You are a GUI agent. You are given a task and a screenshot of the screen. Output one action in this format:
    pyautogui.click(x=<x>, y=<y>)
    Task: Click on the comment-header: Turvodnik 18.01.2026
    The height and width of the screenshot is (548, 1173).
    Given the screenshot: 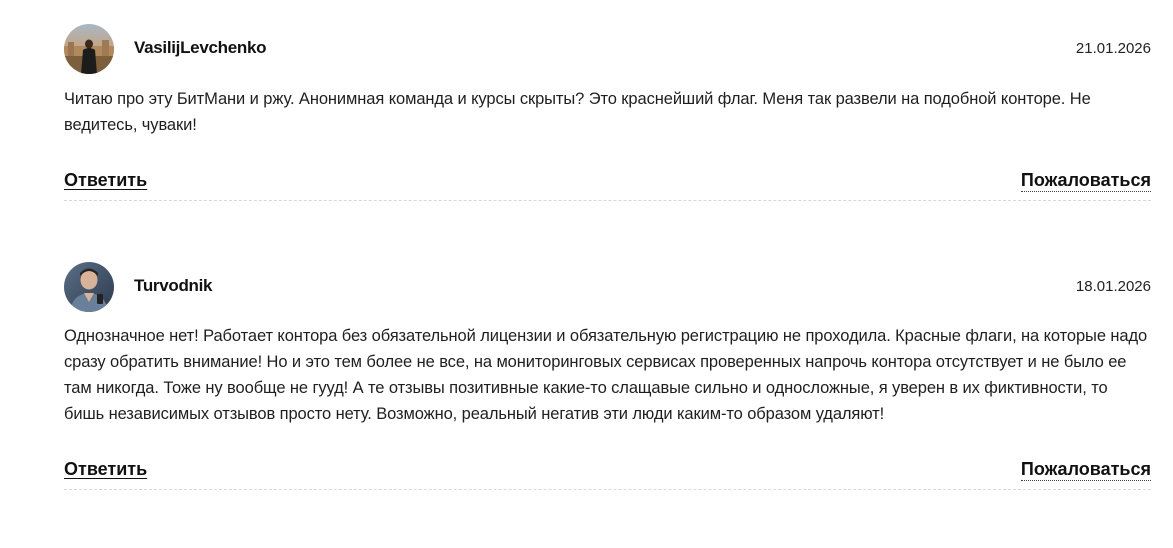 What is the action you would take?
    pyautogui.click(x=607, y=287)
    